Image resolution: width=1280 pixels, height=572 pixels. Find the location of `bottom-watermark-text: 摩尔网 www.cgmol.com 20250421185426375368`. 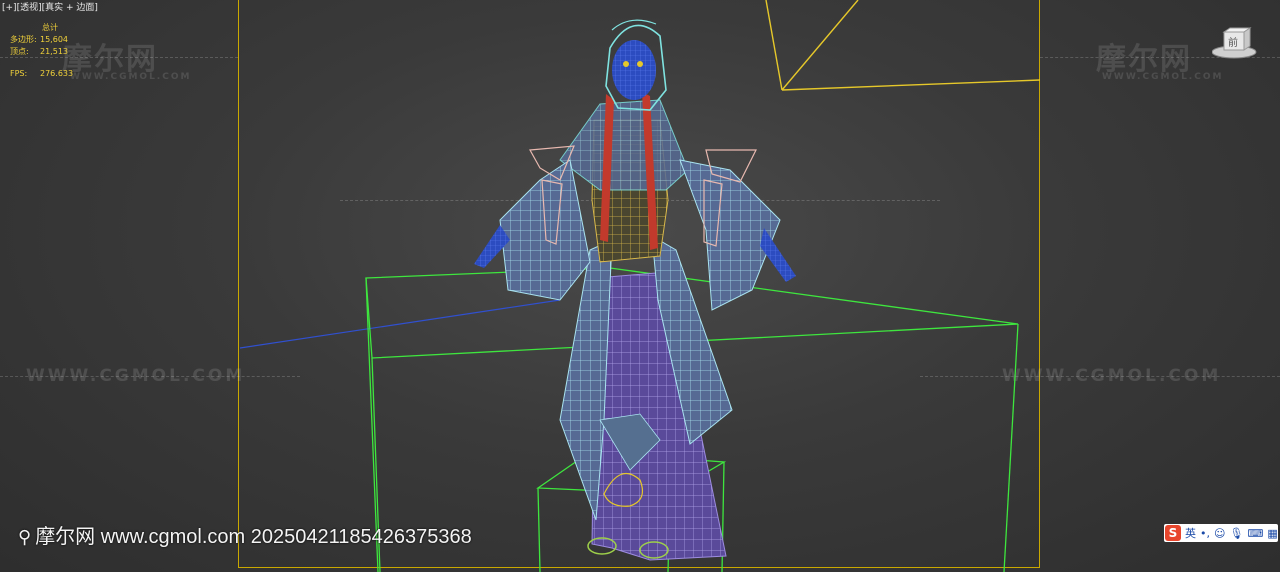

bottom-watermark-text: 摩尔网 www.cgmol.com 20250421185426375368 is located at coordinates (253, 537).